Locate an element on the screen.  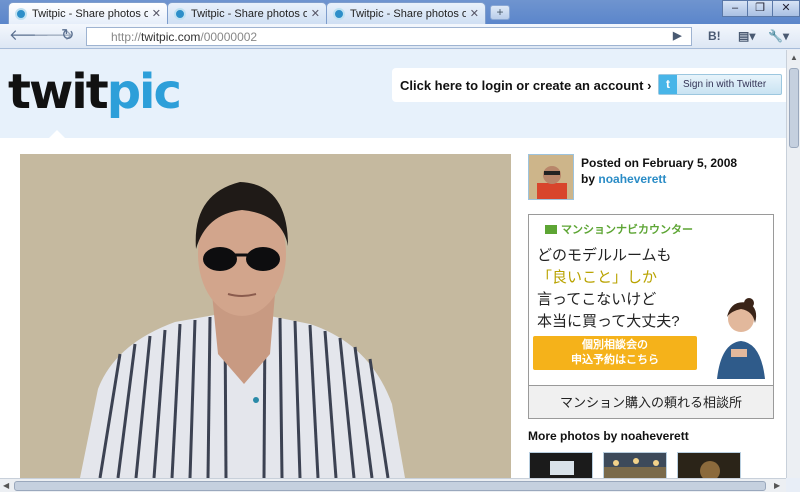
scroll-left-arrow-icon: ◀ is located at coordinates (6, 485).